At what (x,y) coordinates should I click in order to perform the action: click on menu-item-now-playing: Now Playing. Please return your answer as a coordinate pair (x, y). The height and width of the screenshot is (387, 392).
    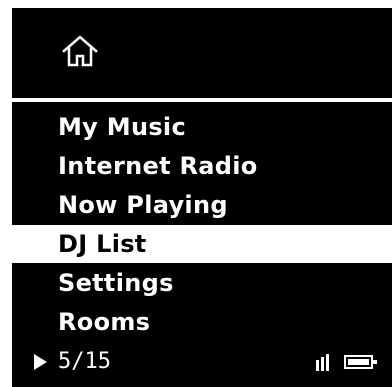
    Looking at the image, I should click on (202, 205).